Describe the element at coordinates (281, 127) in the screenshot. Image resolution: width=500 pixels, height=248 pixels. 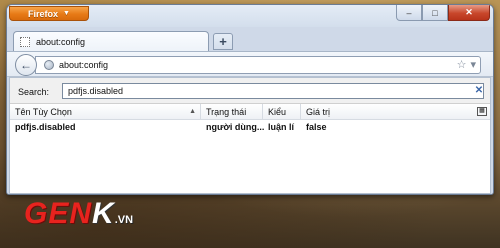
I see `cell-type: luận lí` at that location.